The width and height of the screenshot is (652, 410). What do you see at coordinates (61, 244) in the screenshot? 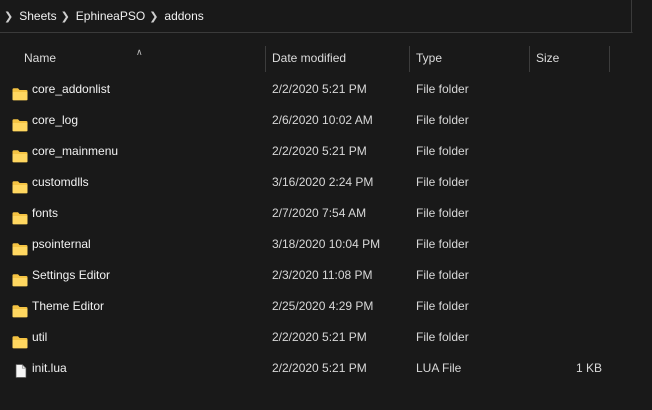
I see `item-name: psointernal` at bounding box center [61, 244].